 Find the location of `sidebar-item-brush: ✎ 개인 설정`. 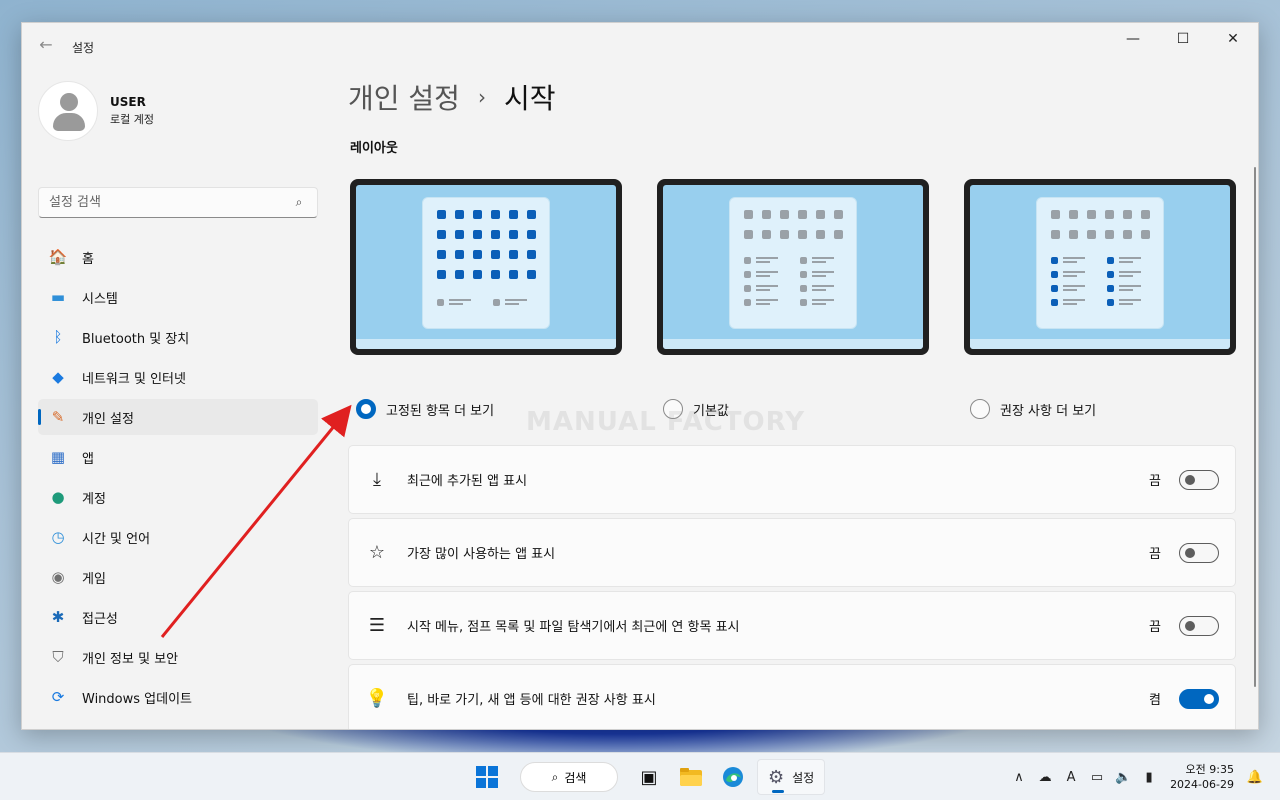

sidebar-item-brush: ✎ 개인 설정 is located at coordinates (178, 417).